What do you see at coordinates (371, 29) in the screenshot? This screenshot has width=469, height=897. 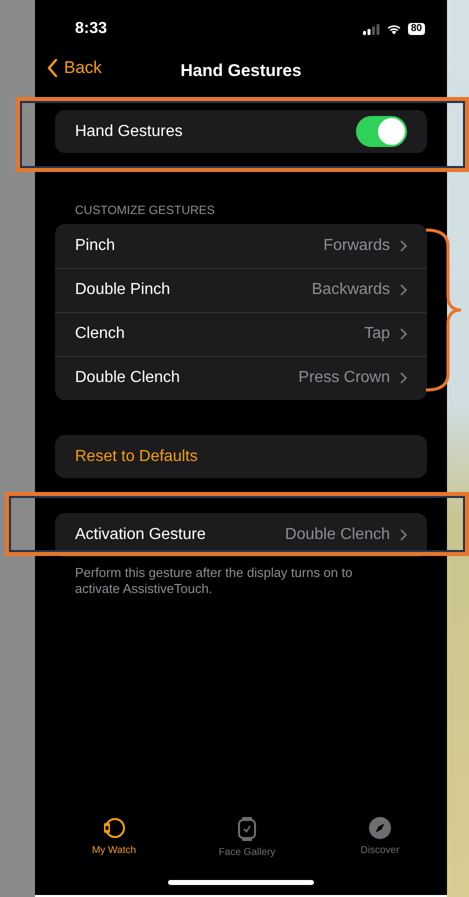 I see `signal-icon` at bounding box center [371, 29].